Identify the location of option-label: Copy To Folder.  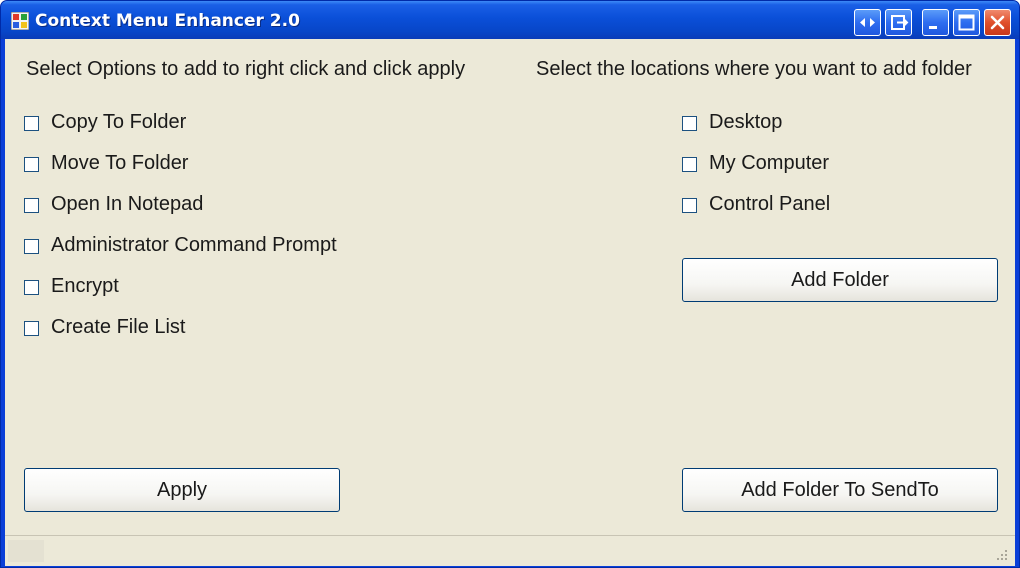
(119, 122).